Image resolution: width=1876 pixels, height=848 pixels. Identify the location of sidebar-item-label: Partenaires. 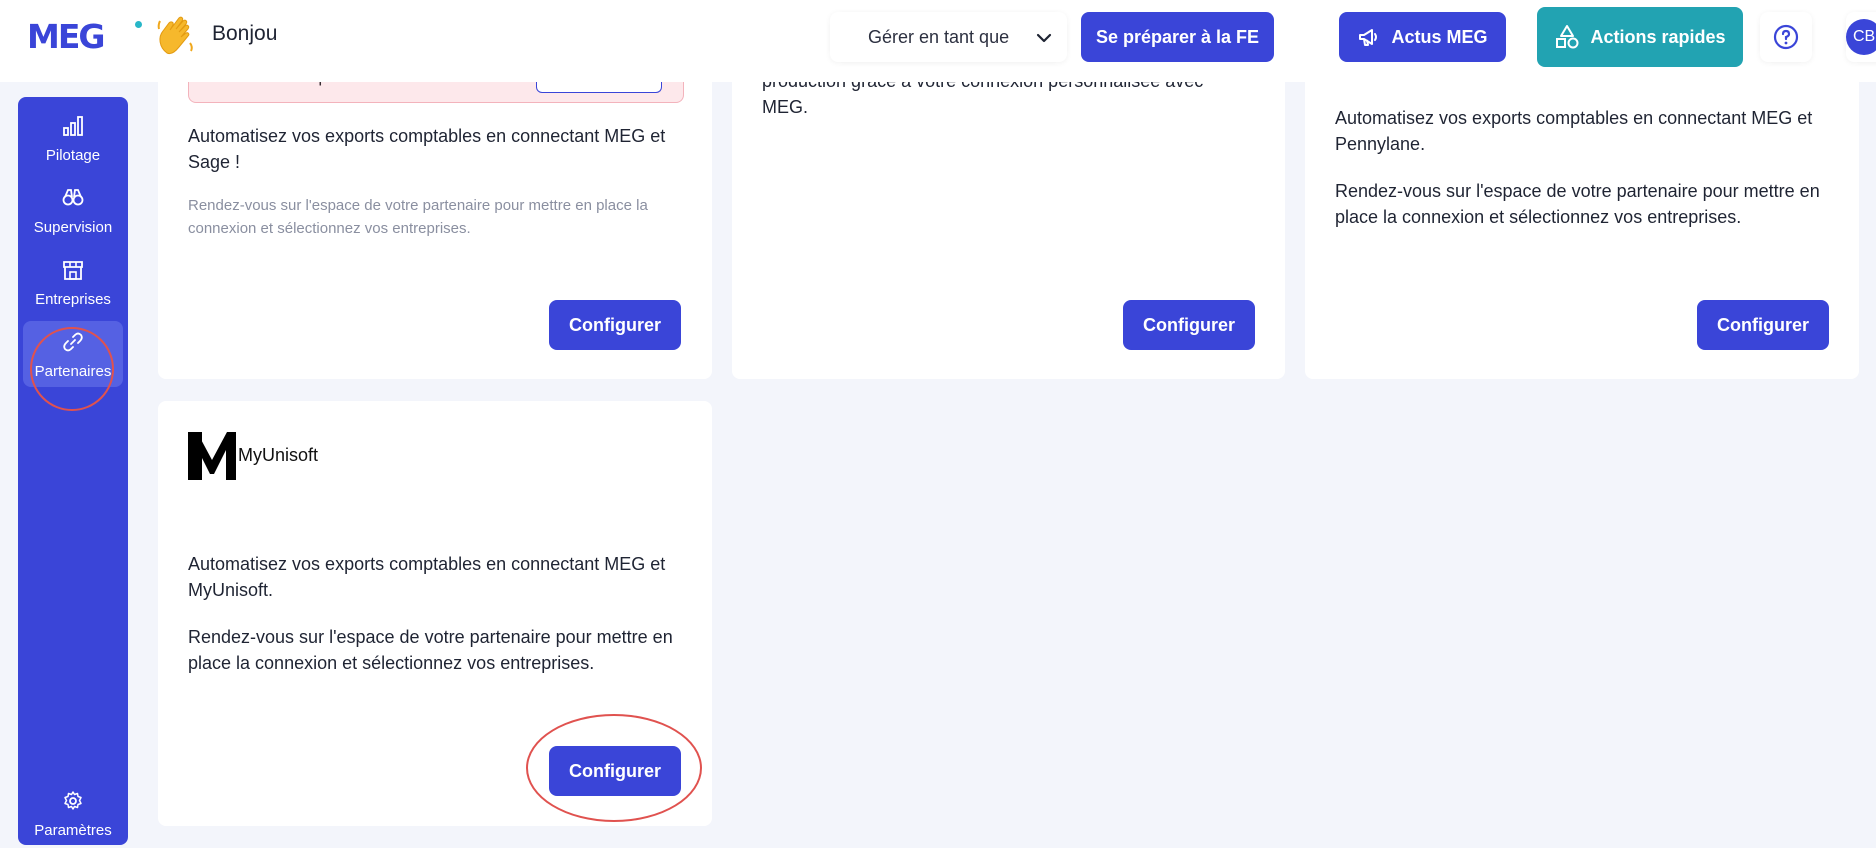
(73, 371).